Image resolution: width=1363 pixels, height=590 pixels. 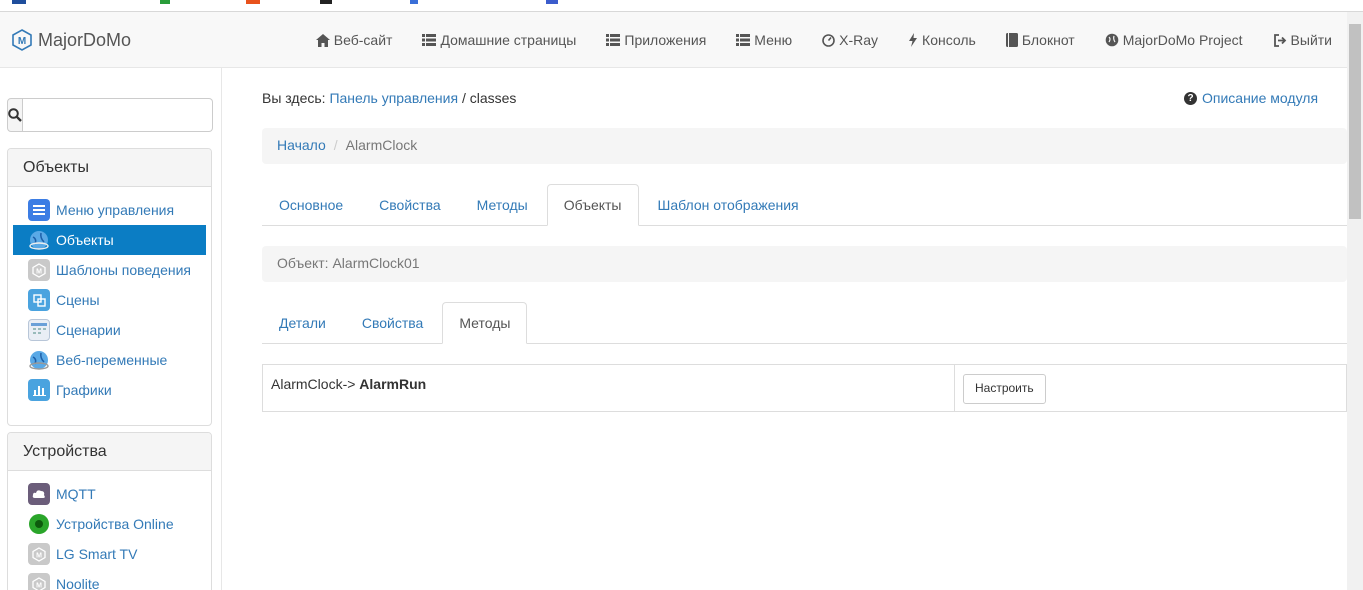 I want to click on sidebar-item-mqtt: MQTT, so click(x=109, y=494).